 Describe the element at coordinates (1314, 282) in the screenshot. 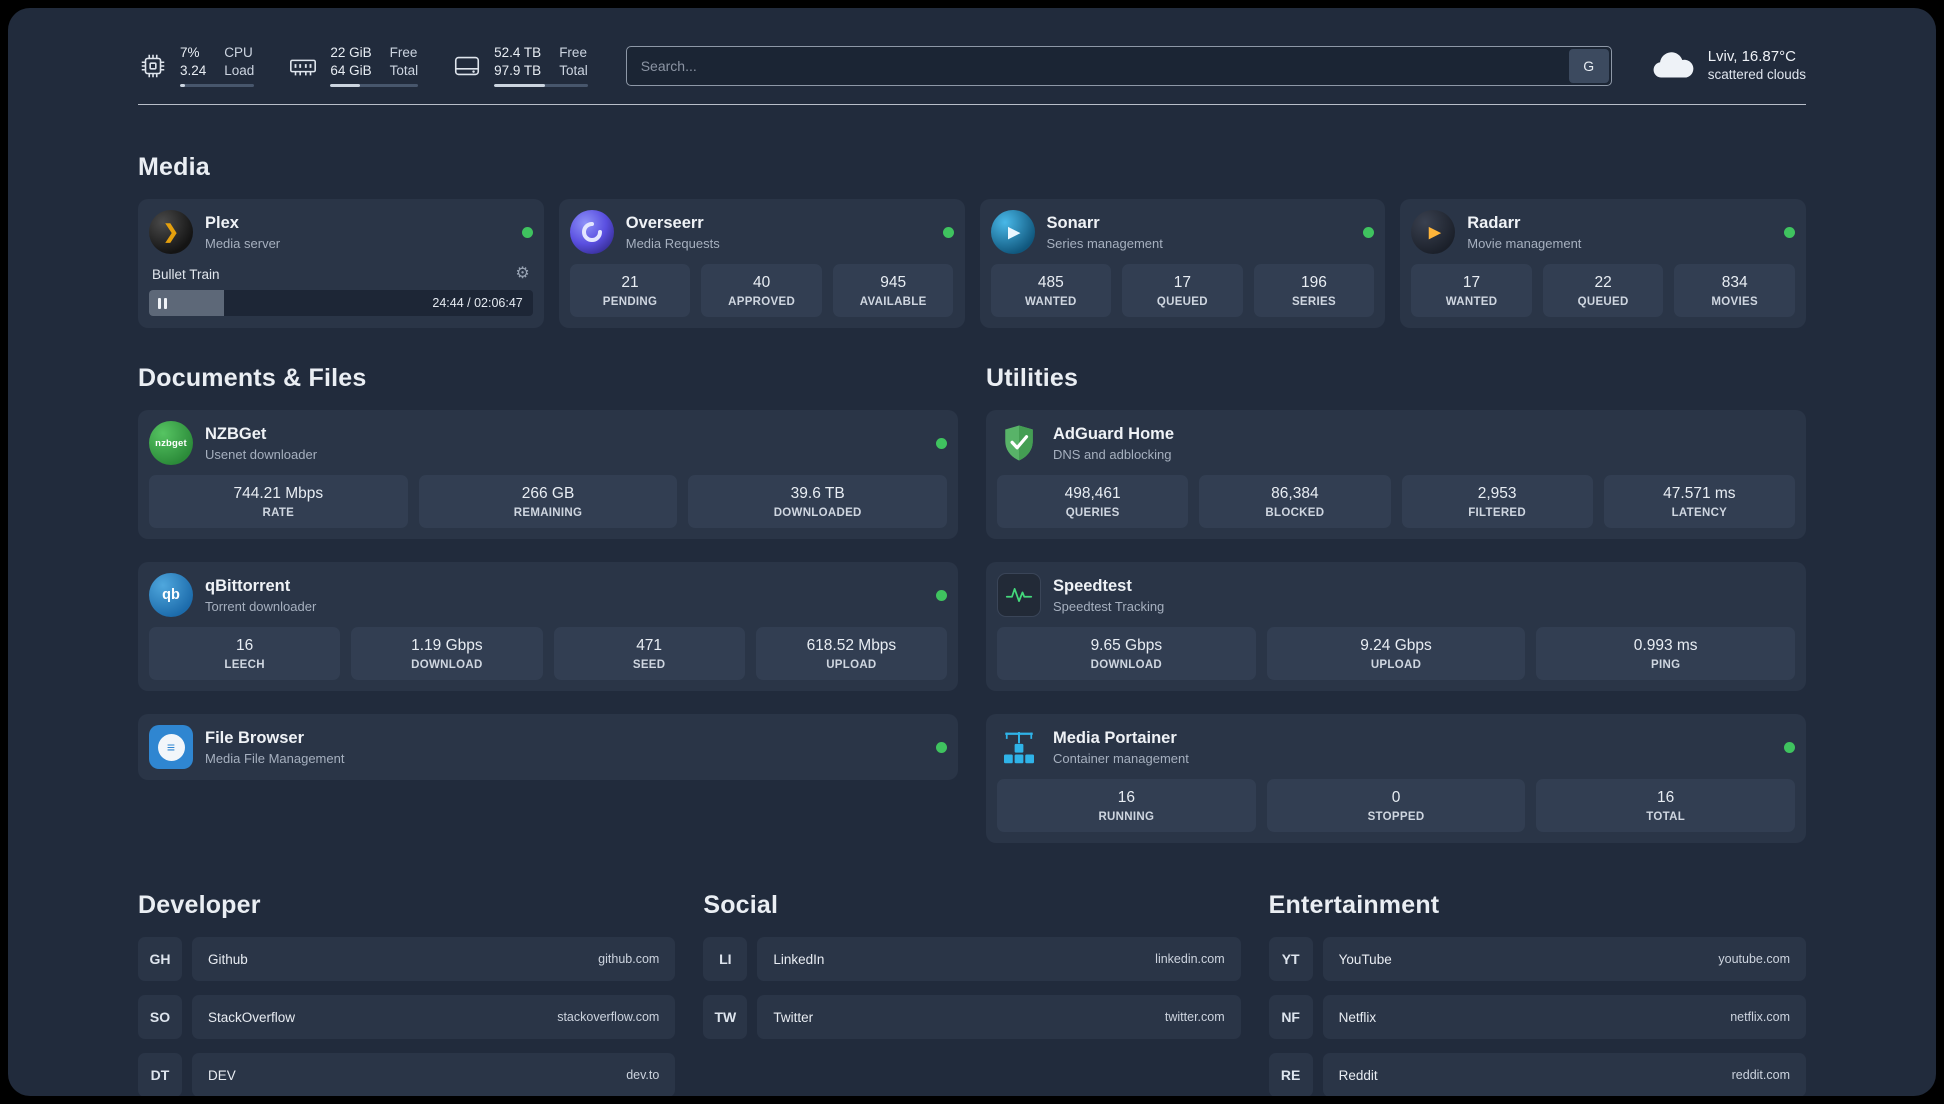

I see `stat-value: 196` at that location.